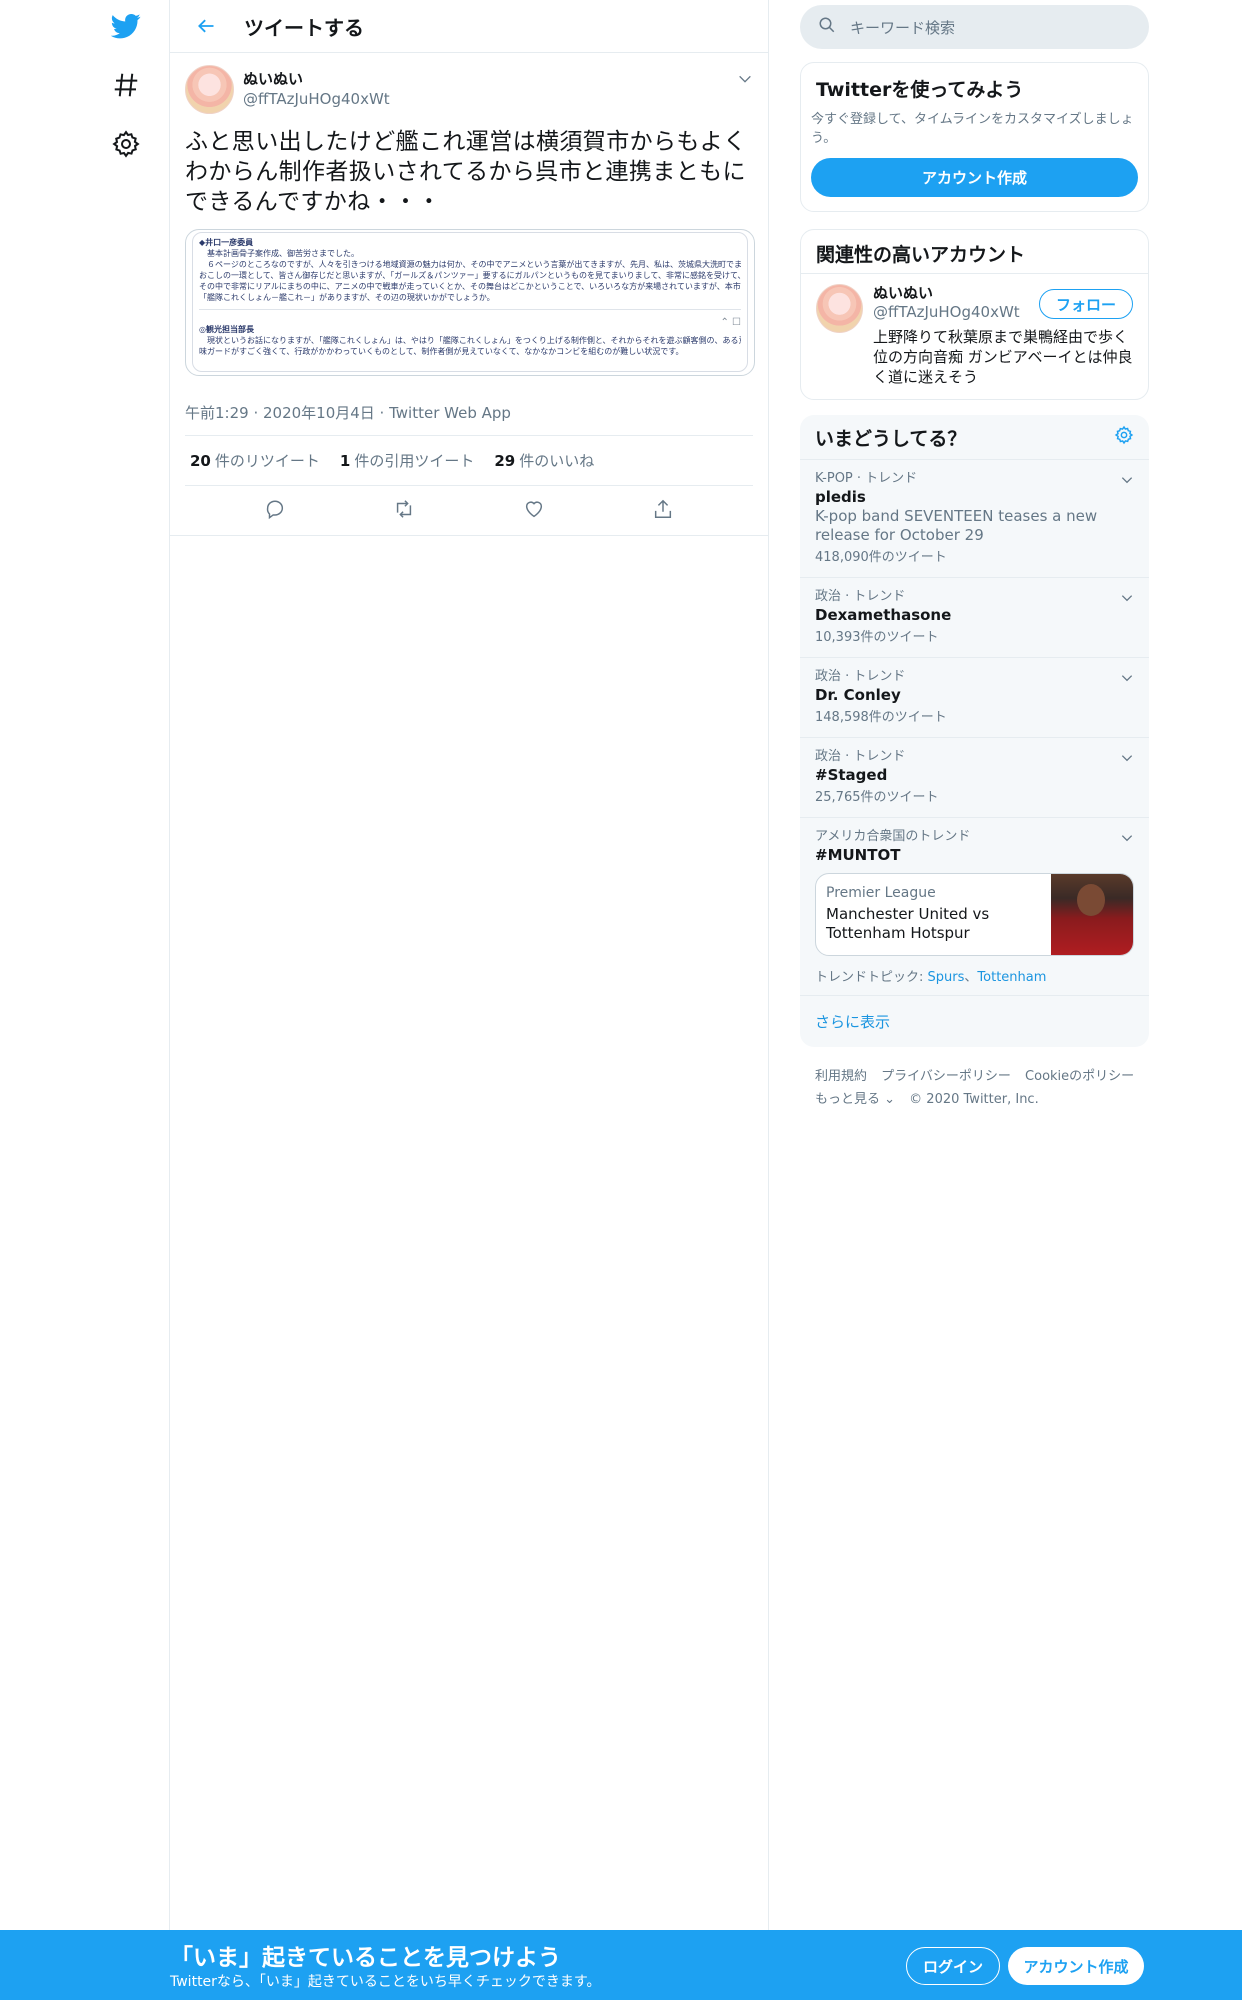 Image resolution: width=1242 pixels, height=2000 pixels. Describe the element at coordinates (840, 497) in the screenshot. I see `trend-name: pledis` at that location.